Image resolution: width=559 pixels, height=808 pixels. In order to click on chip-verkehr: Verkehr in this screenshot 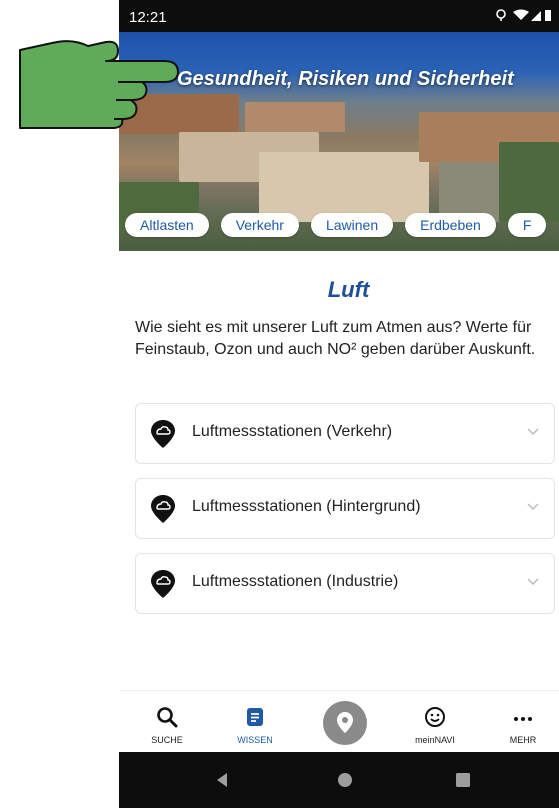, I will do `click(259, 225)`.